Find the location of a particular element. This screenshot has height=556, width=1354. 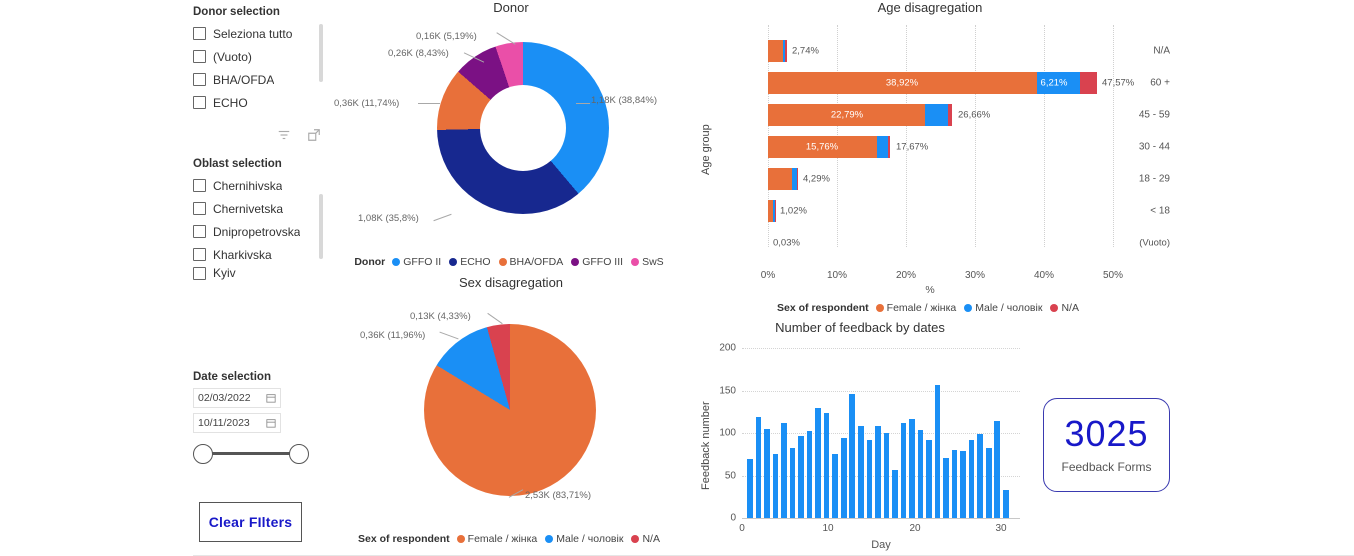

slicer-item-dnipropetrovska: Dnipropetrovska is located at coordinates (257, 231).